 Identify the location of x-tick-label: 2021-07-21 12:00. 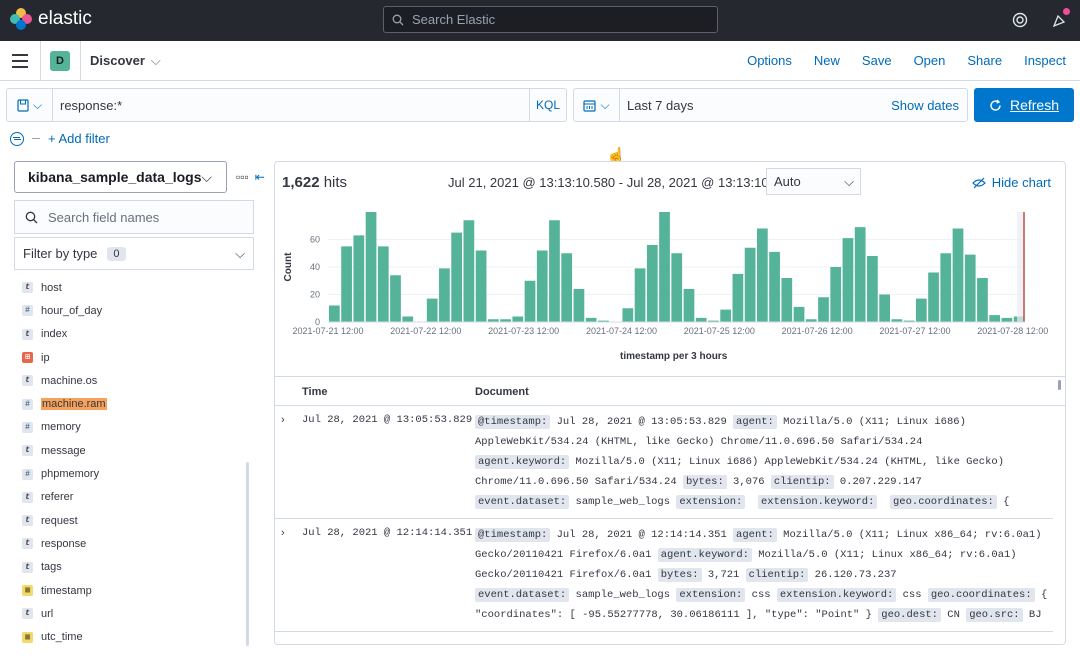
(327, 331).